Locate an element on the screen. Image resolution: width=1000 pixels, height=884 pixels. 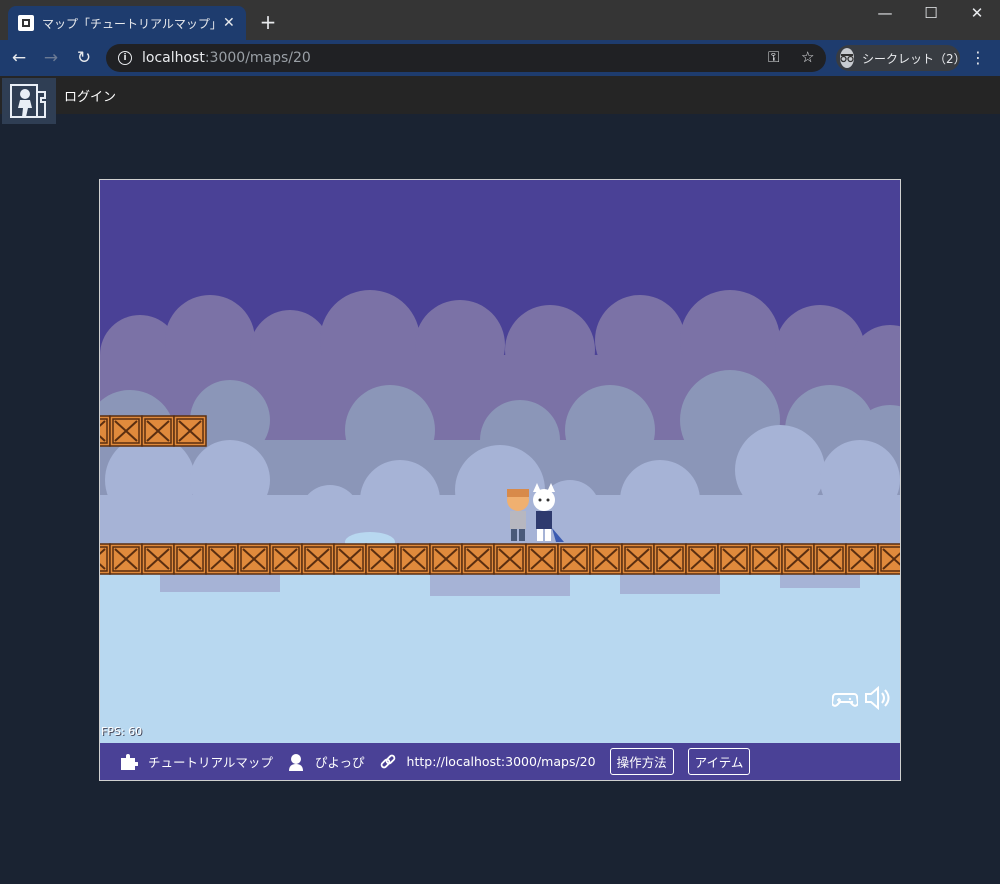
controls-help-button: 操作方法 is located at coordinates (641, 761).